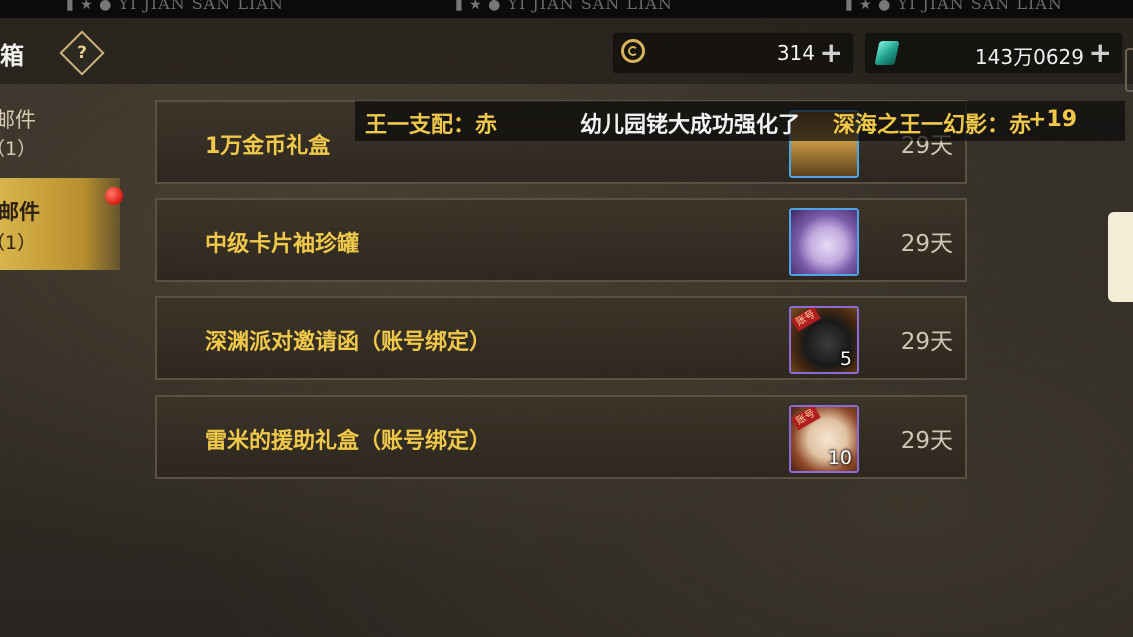 The width and height of the screenshot is (1133, 637). What do you see at coordinates (431, 125) in the screenshot?
I see `banner-previous-text: 王一支配：赤` at bounding box center [431, 125].